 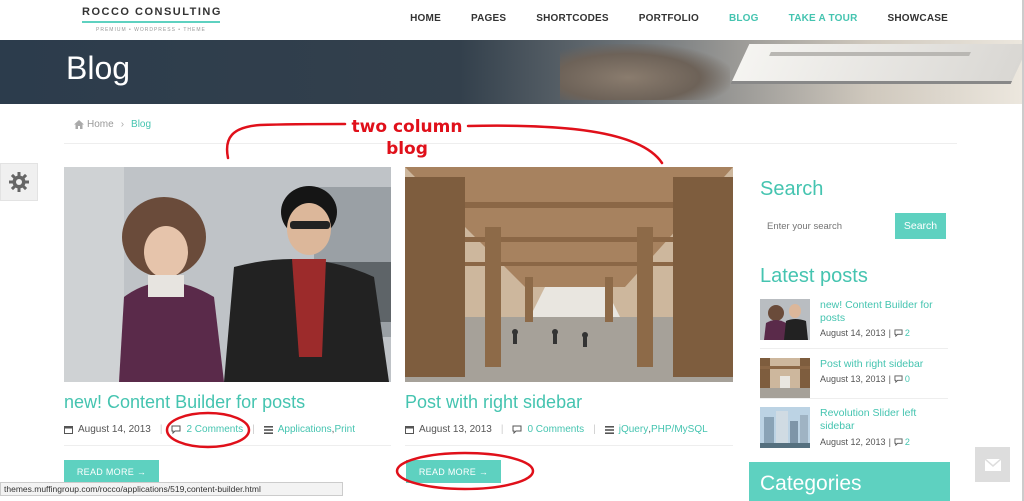 What do you see at coordinates (100, 124) in the screenshot?
I see `breadcrumb-home-label: Home` at bounding box center [100, 124].